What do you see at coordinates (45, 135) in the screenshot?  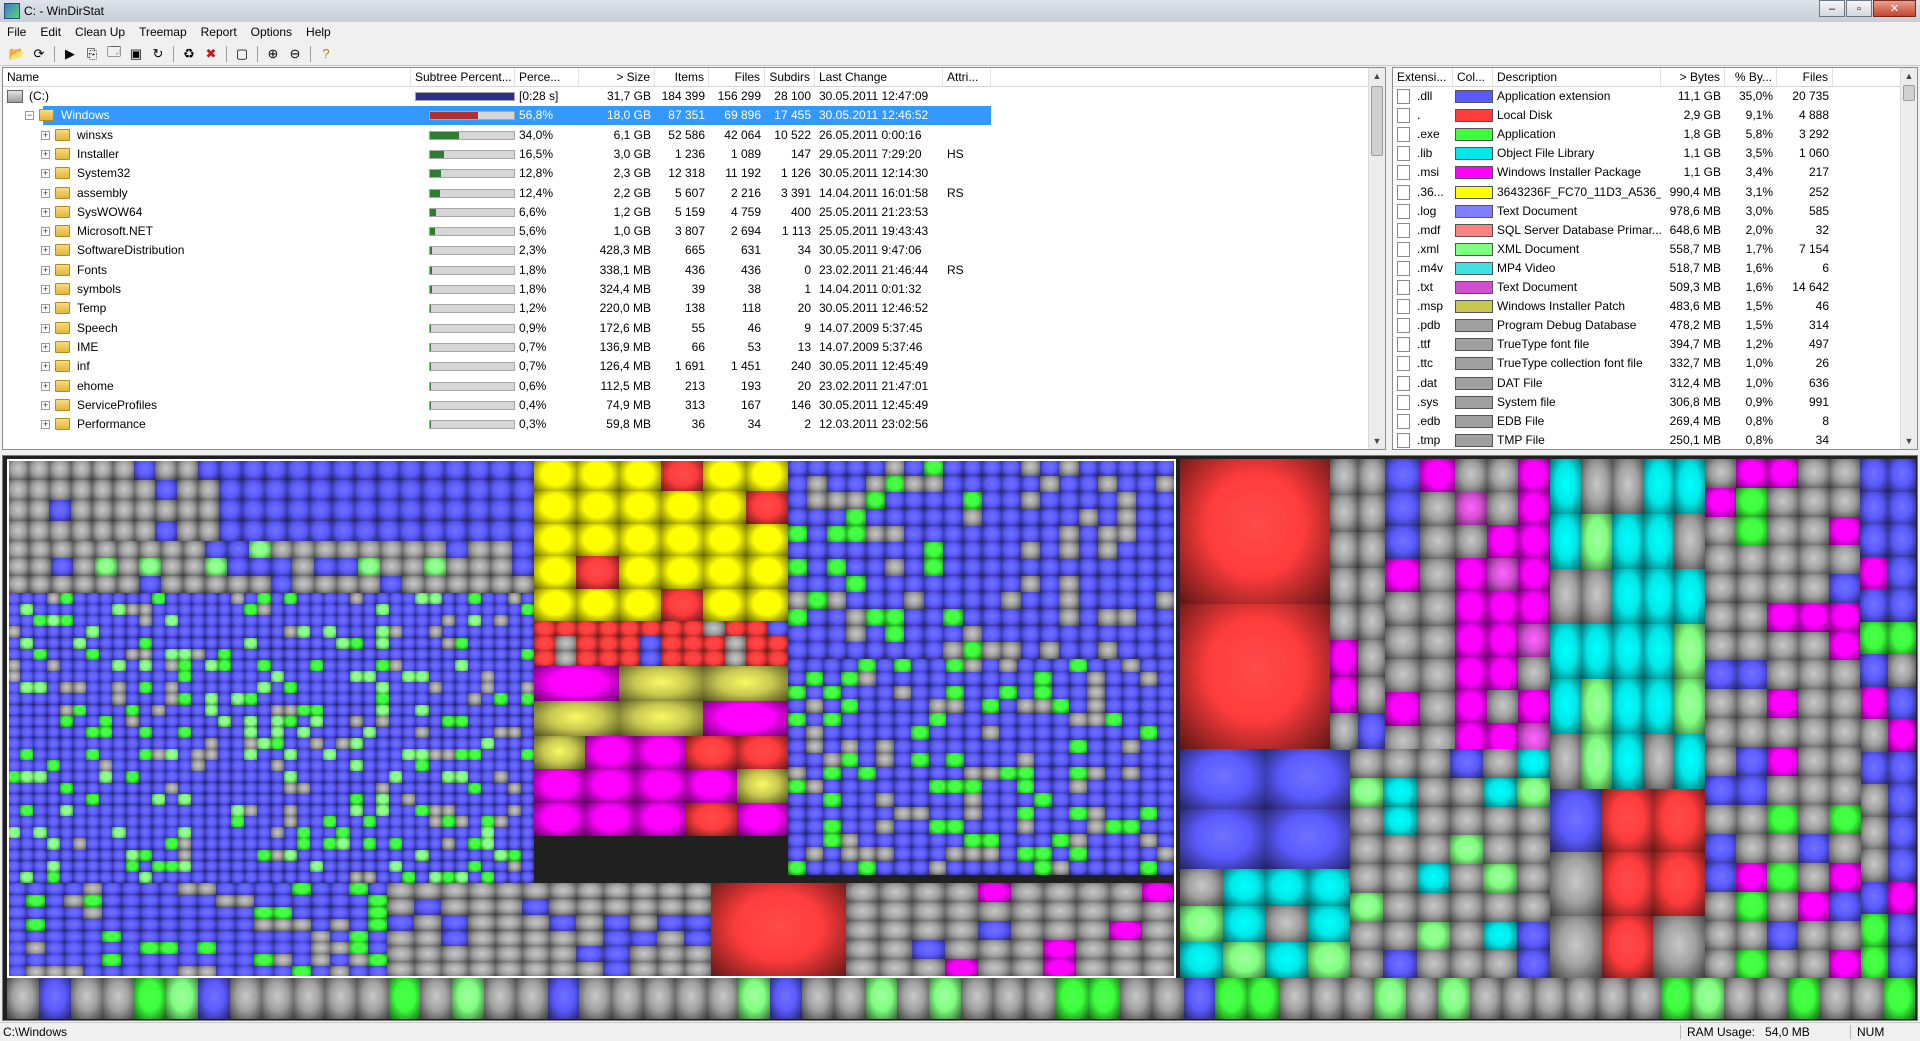 I see `expand-icon: +` at bounding box center [45, 135].